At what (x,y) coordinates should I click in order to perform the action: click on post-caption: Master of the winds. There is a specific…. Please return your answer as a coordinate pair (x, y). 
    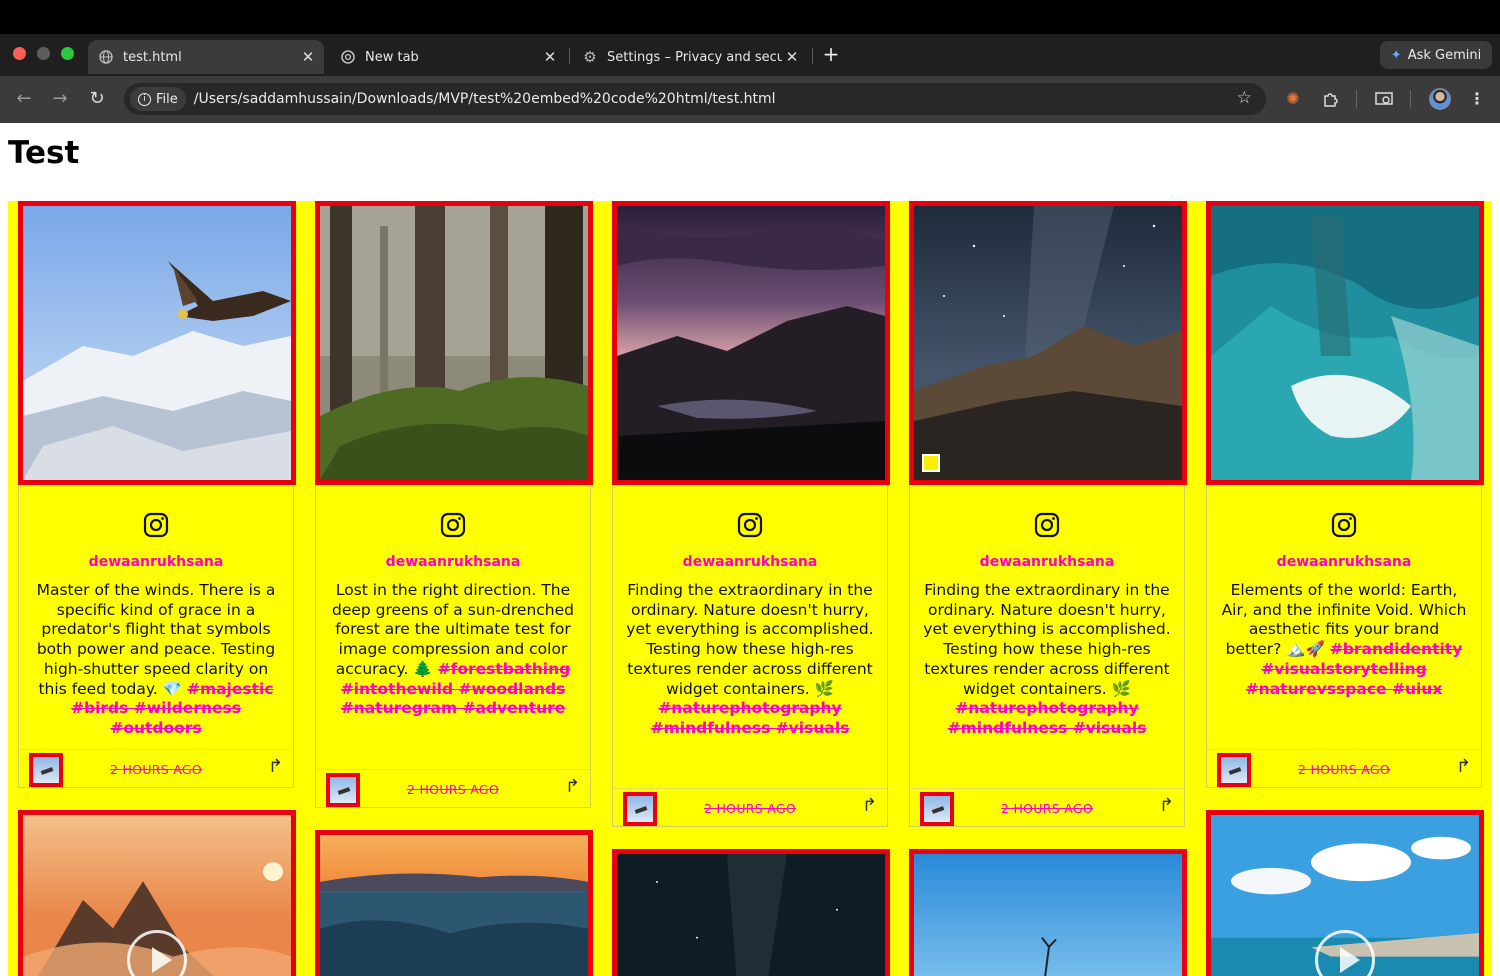
    Looking at the image, I should click on (156, 660).